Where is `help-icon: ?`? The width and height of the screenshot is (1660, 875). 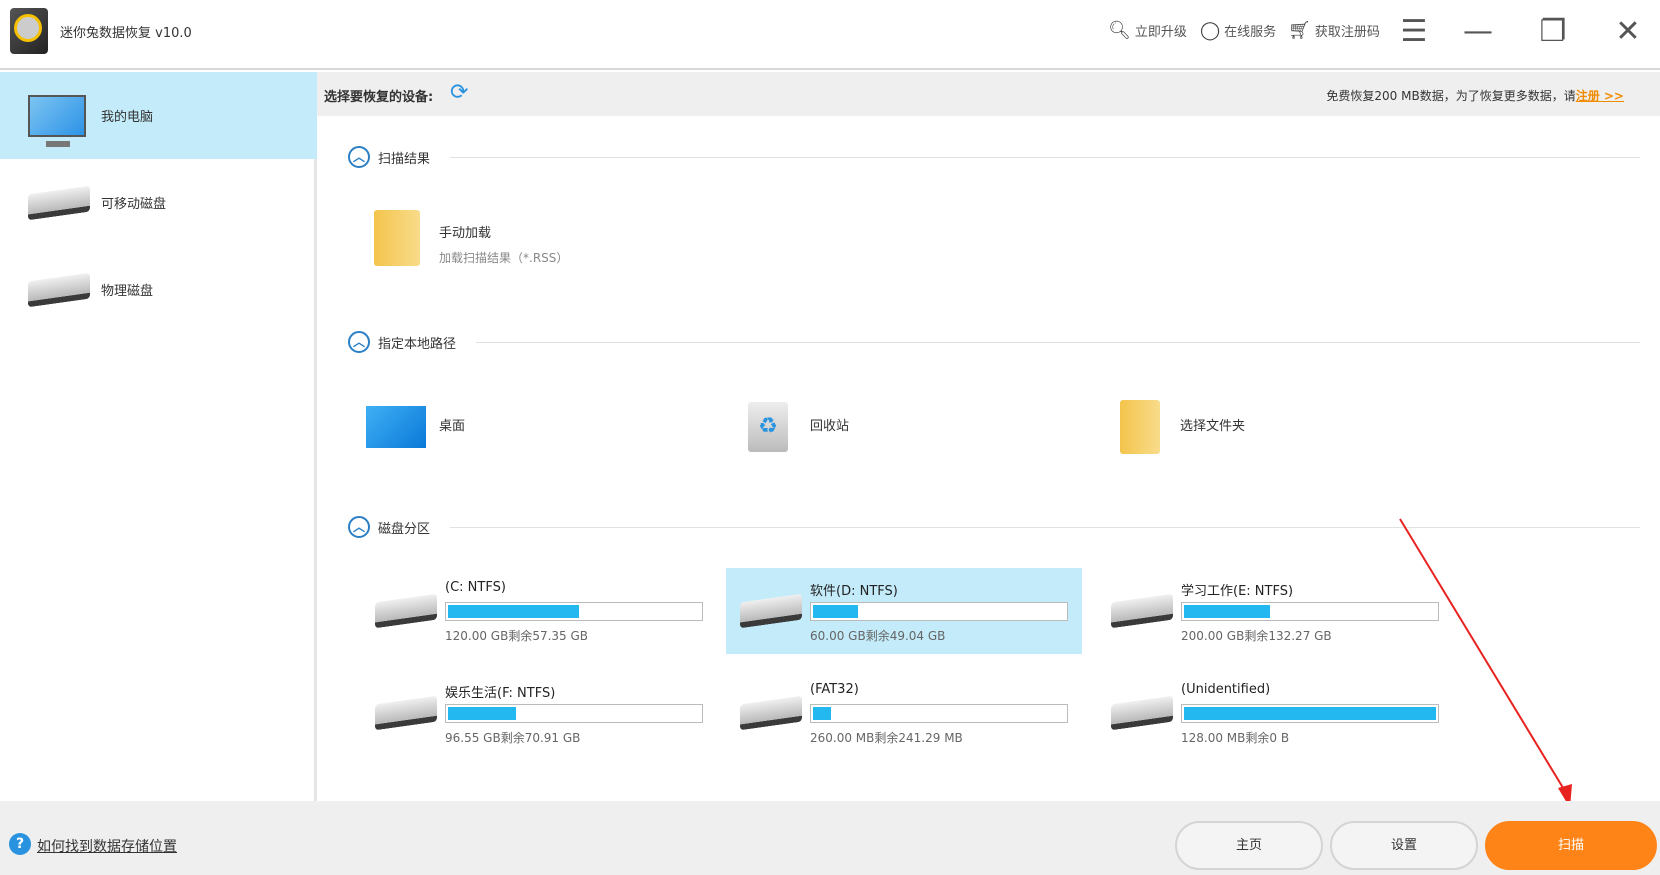
help-icon: ? is located at coordinates (20, 844).